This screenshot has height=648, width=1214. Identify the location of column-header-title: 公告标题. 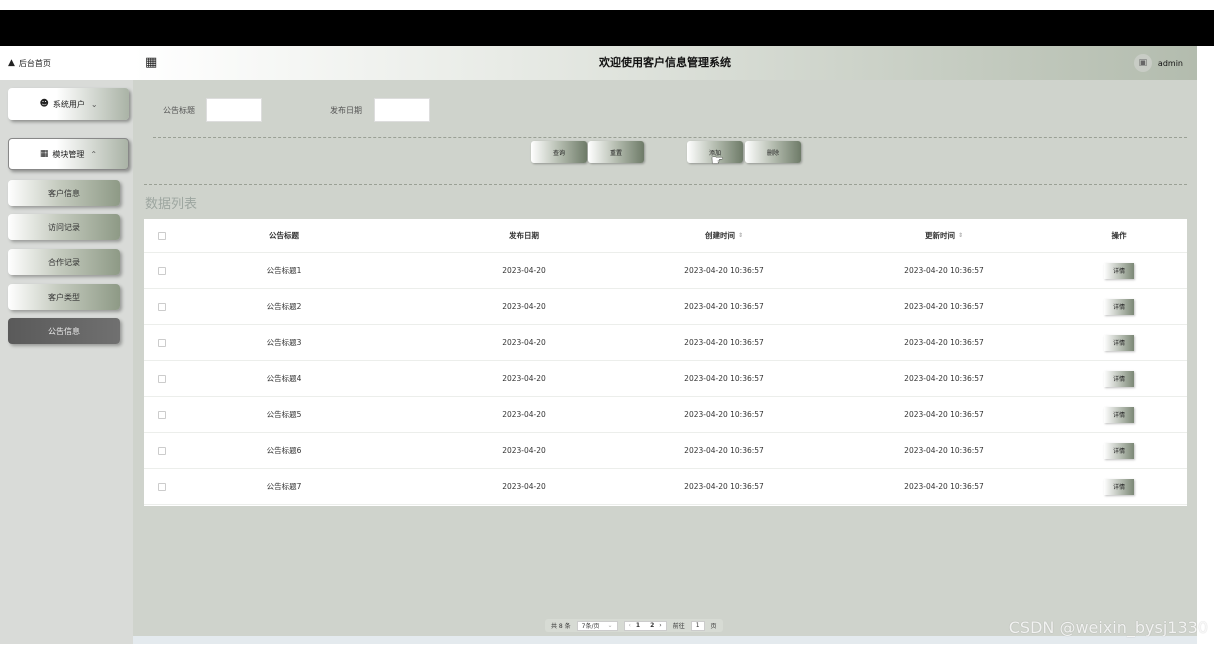
(284, 235).